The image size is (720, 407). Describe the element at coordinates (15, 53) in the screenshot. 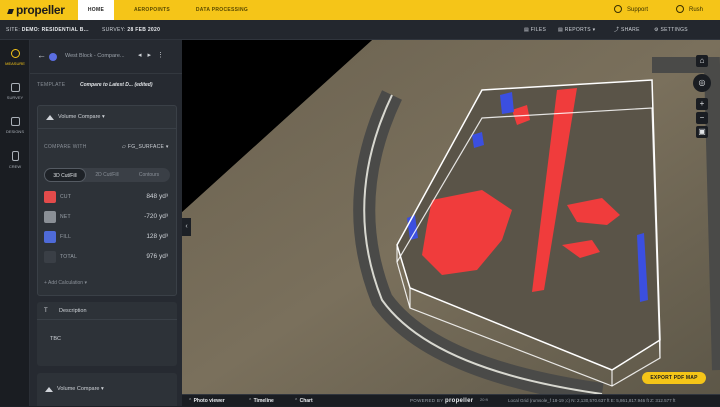

I see `measure-icon` at that location.